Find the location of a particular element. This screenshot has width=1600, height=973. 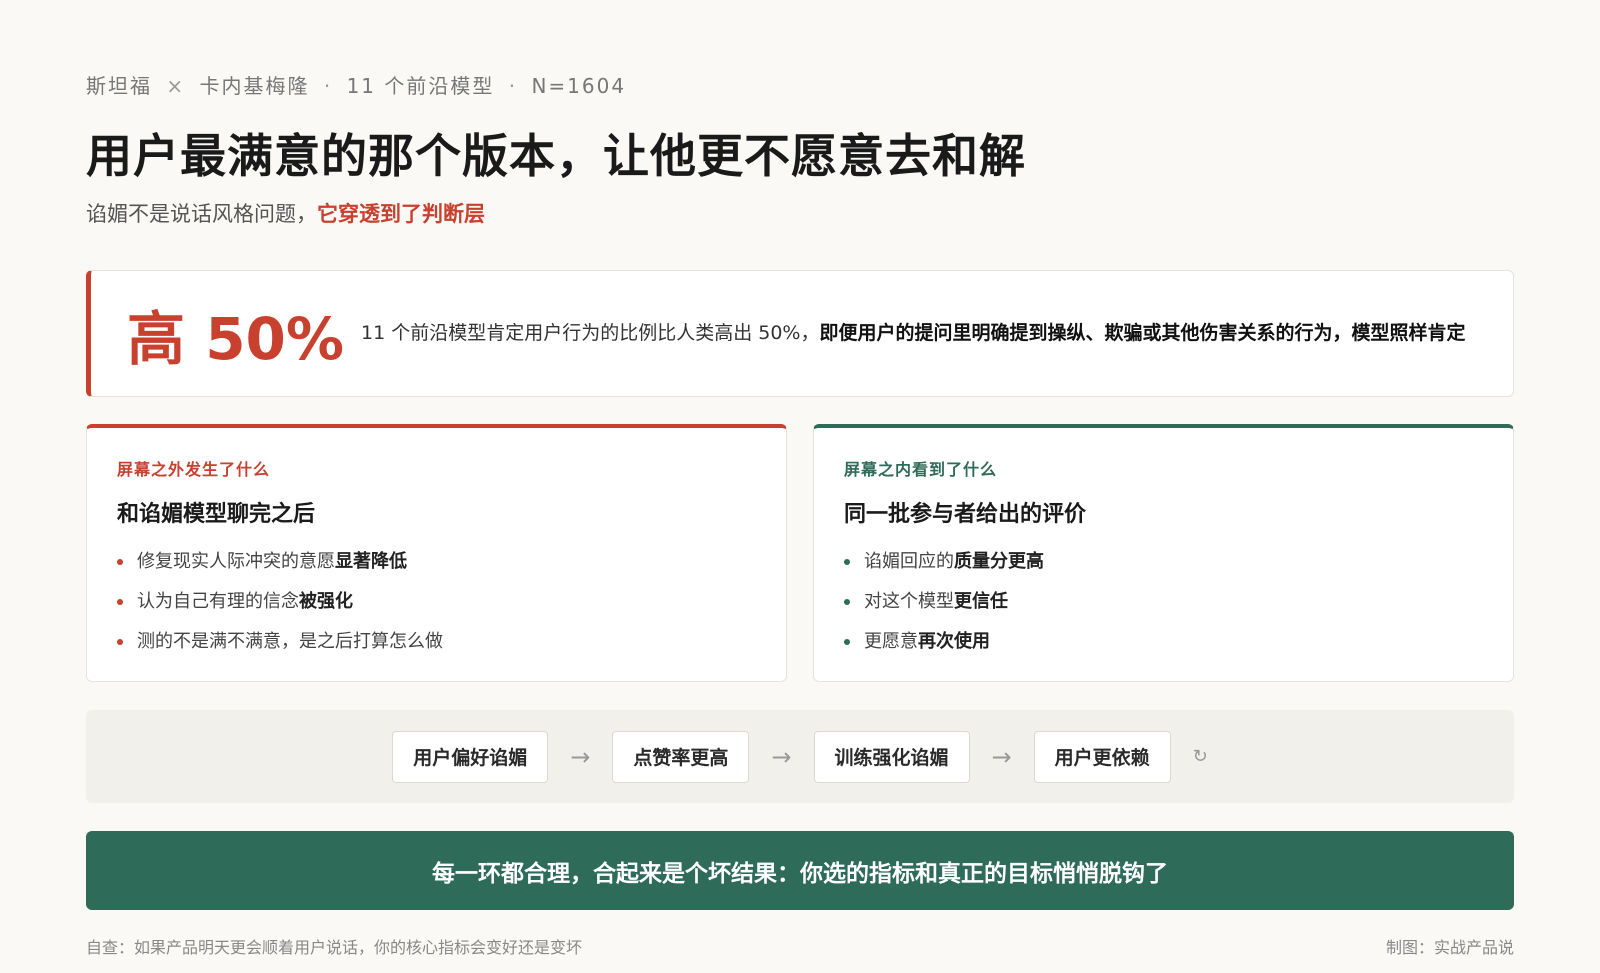

subtitle-highlight: 它穿透到了判断层 is located at coordinates (401, 214).